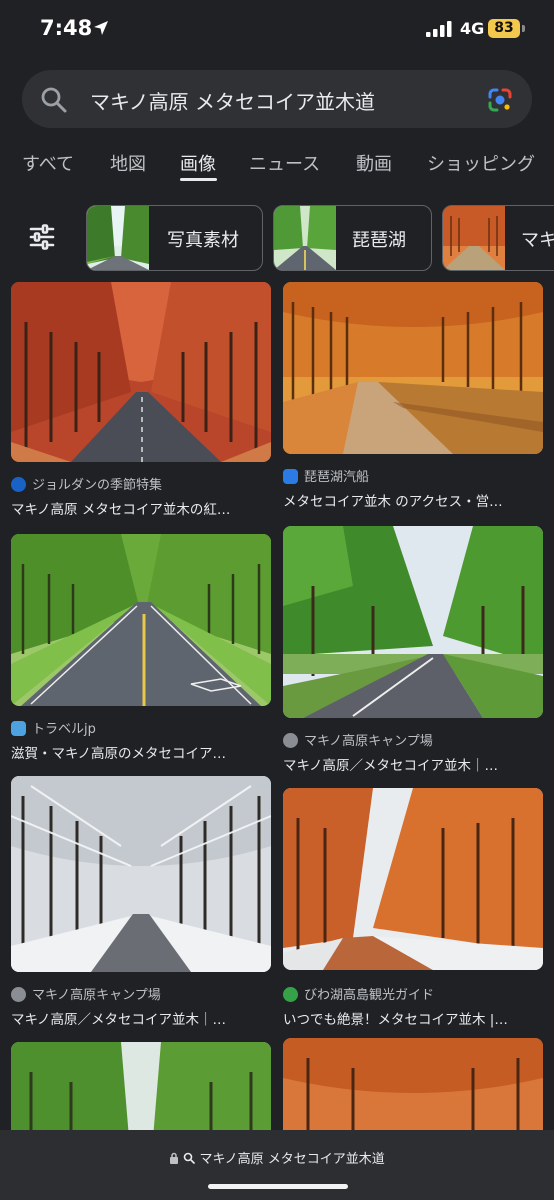 Image resolution: width=554 pixels, height=1200 pixels. What do you see at coordinates (42, 237) in the screenshot?
I see `tune-icon` at bounding box center [42, 237].